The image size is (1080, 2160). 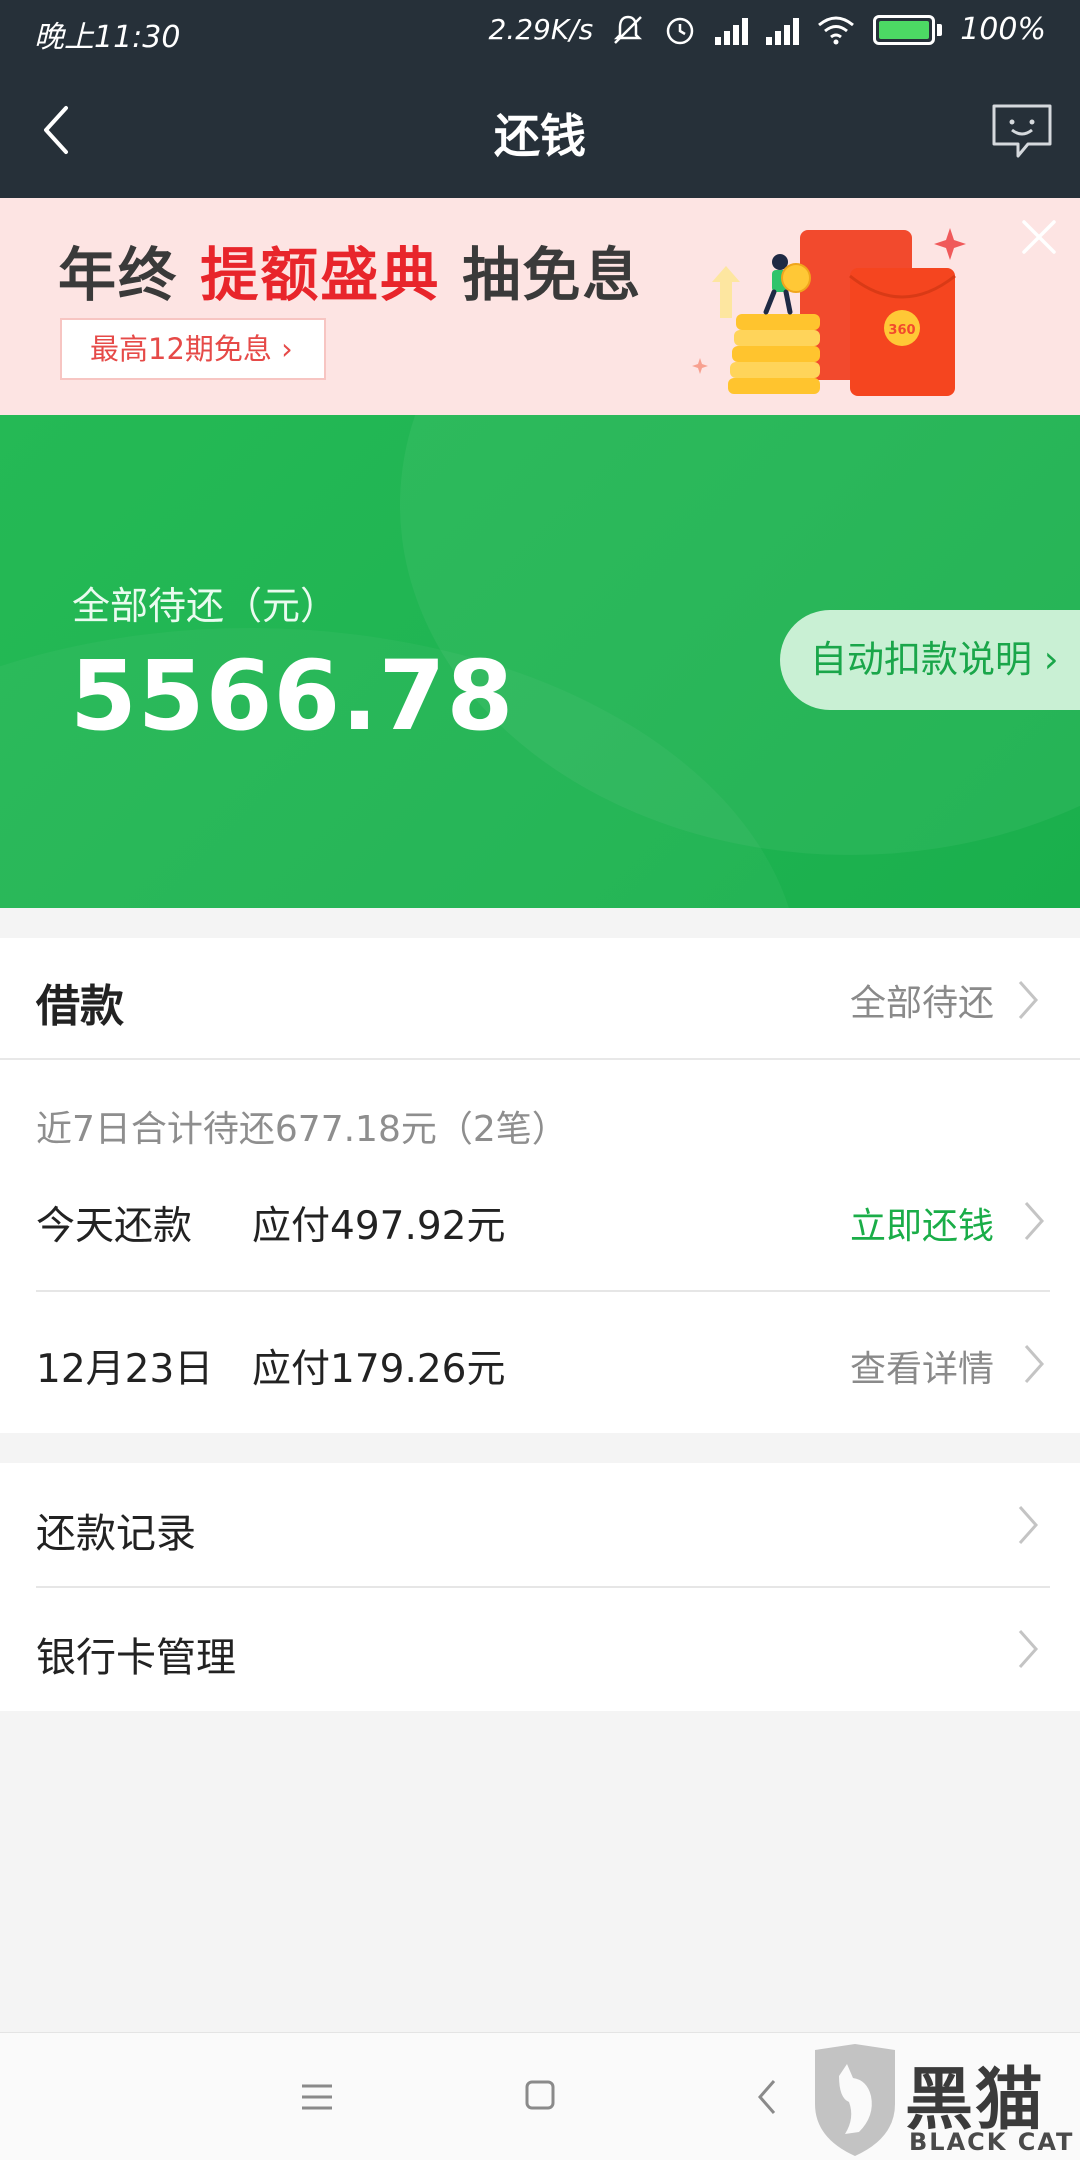 I want to click on nav-bar: 还钱, so click(x=540, y=130).